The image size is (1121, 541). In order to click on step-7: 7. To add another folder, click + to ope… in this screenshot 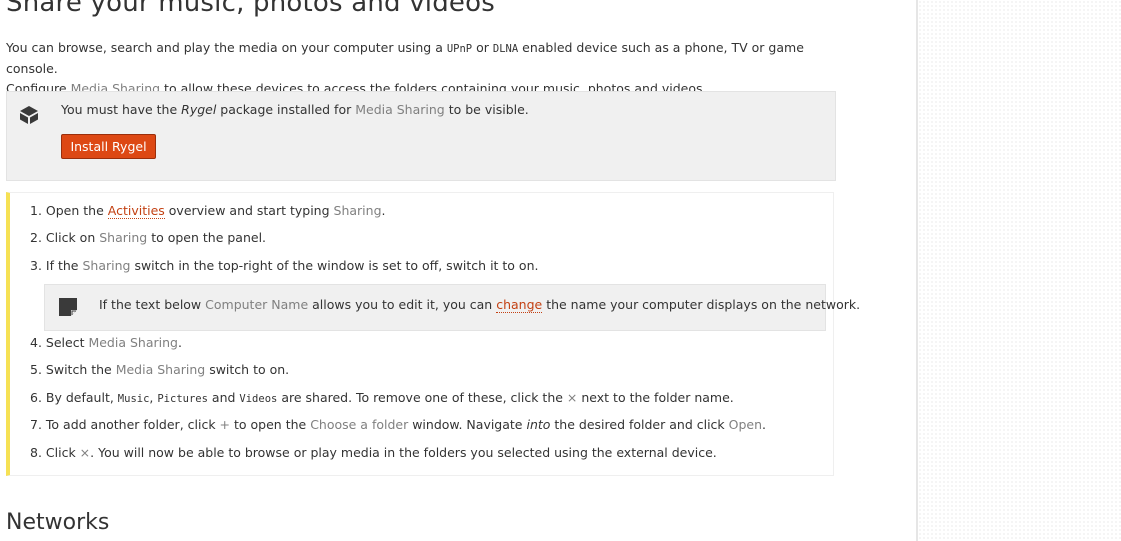, I will do `click(398, 424)`.